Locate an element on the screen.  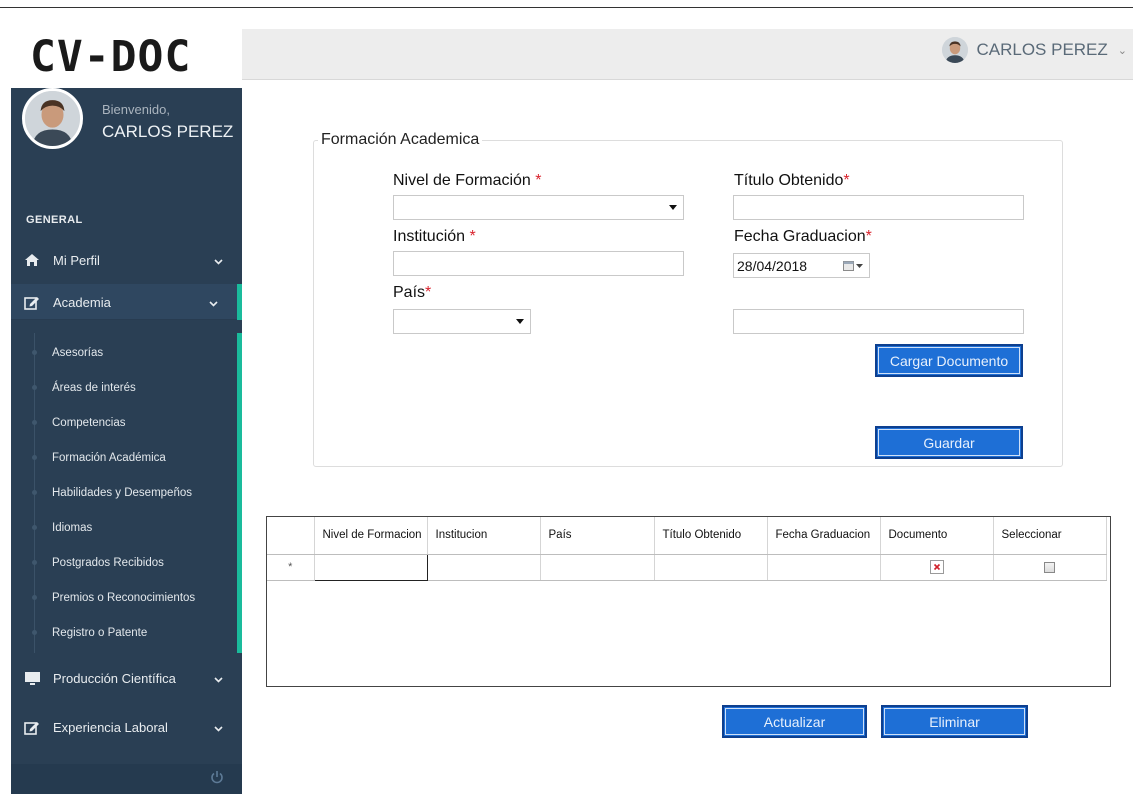
logout-power-icon is located at coordinates (217, 779).